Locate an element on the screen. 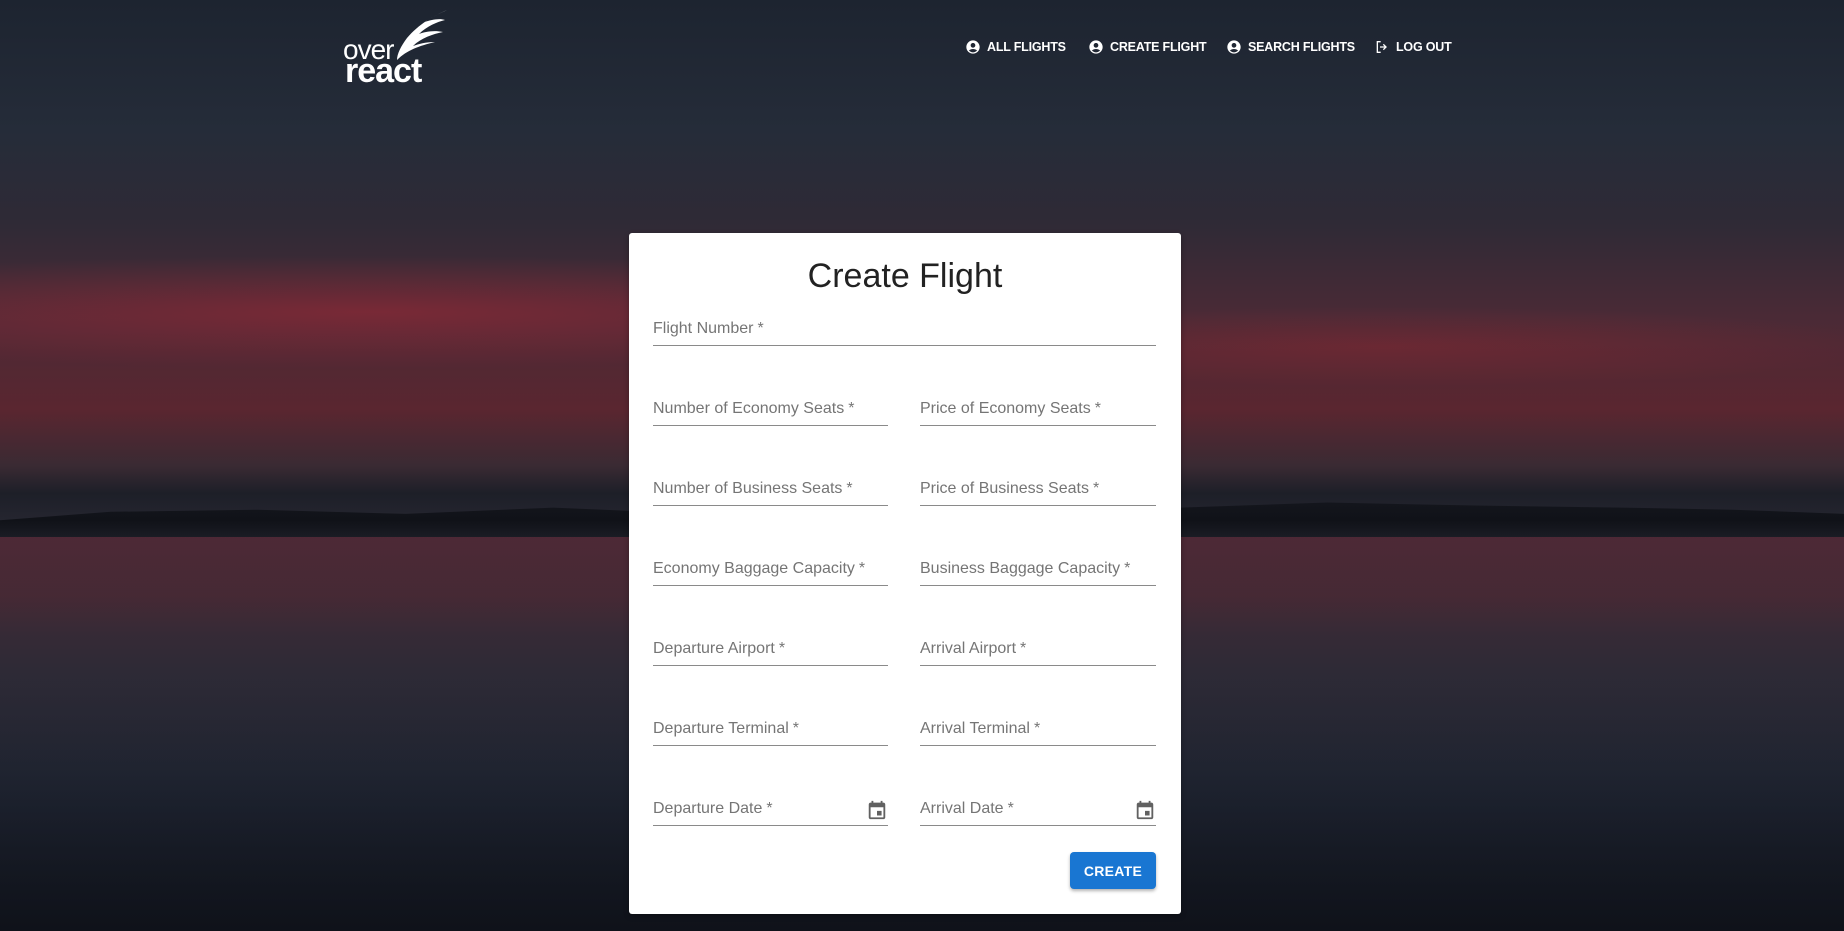 The height and width of the screenshot is (931, 1844). logout-icon is located at coordinates (1381, 47).